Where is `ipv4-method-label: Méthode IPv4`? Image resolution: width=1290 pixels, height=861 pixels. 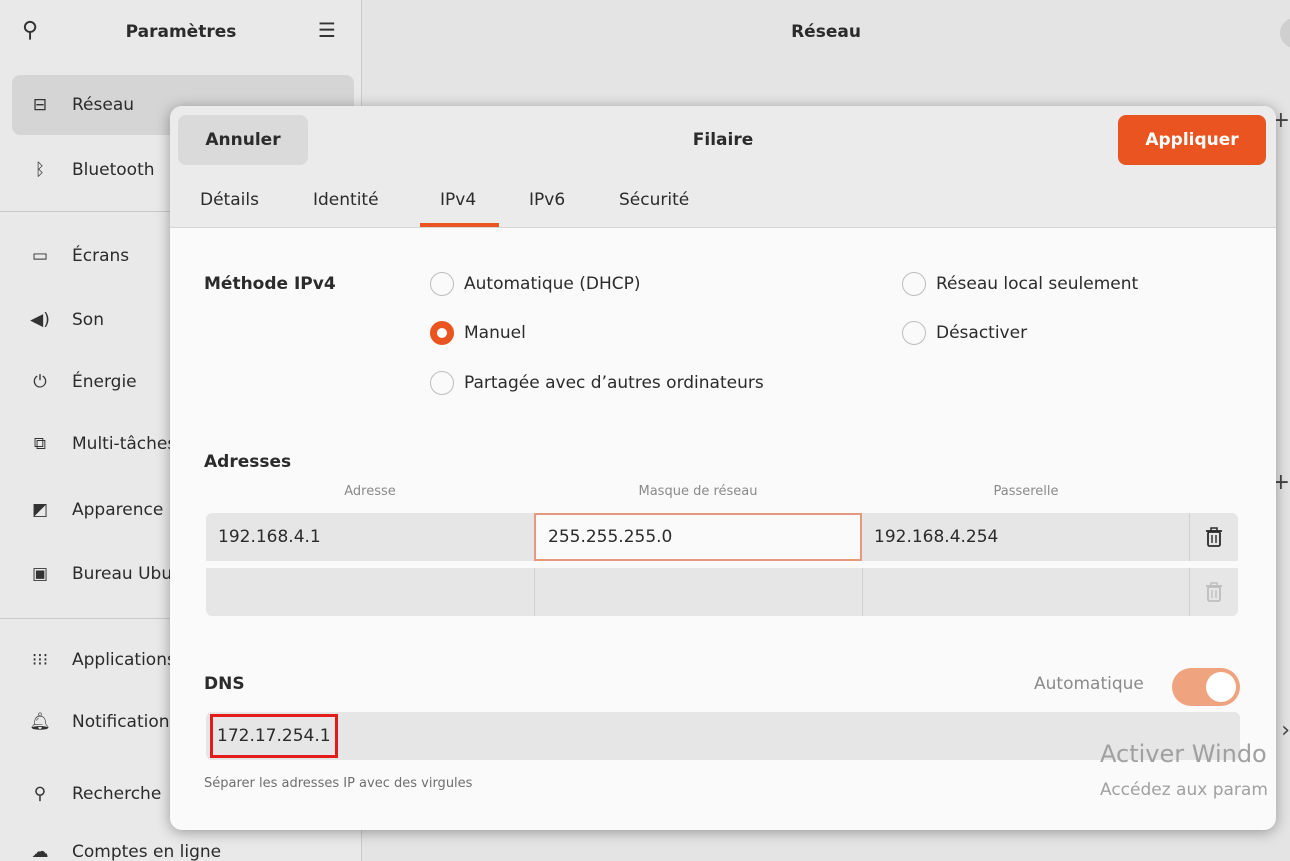
ipv4-method-label: Méthode IPv4 is located at coordinates (270, 284).